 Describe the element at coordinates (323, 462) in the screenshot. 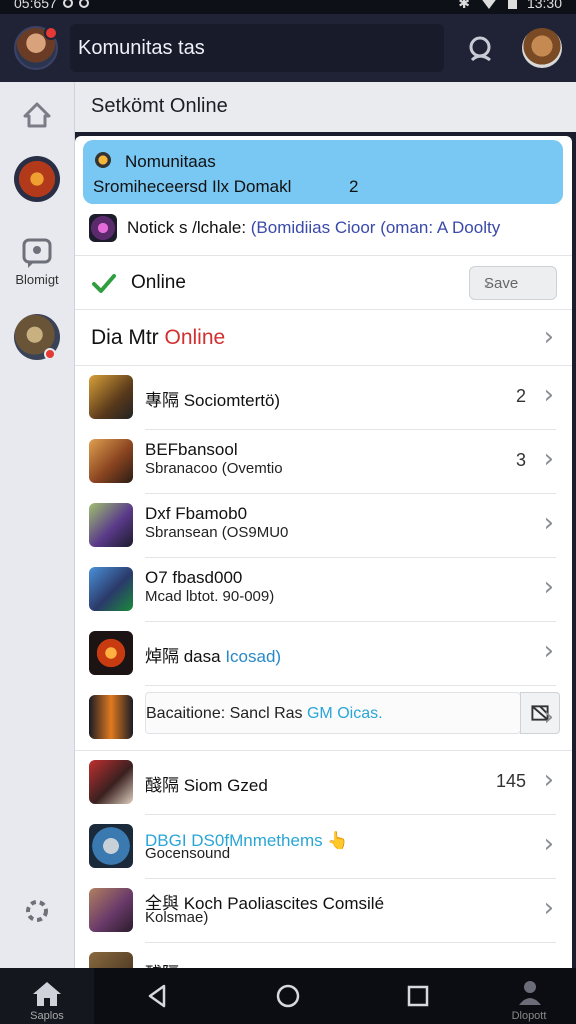

I see `list-item: BEFbansool Sbranacoo (Ovemtio 3 ›` at that location.